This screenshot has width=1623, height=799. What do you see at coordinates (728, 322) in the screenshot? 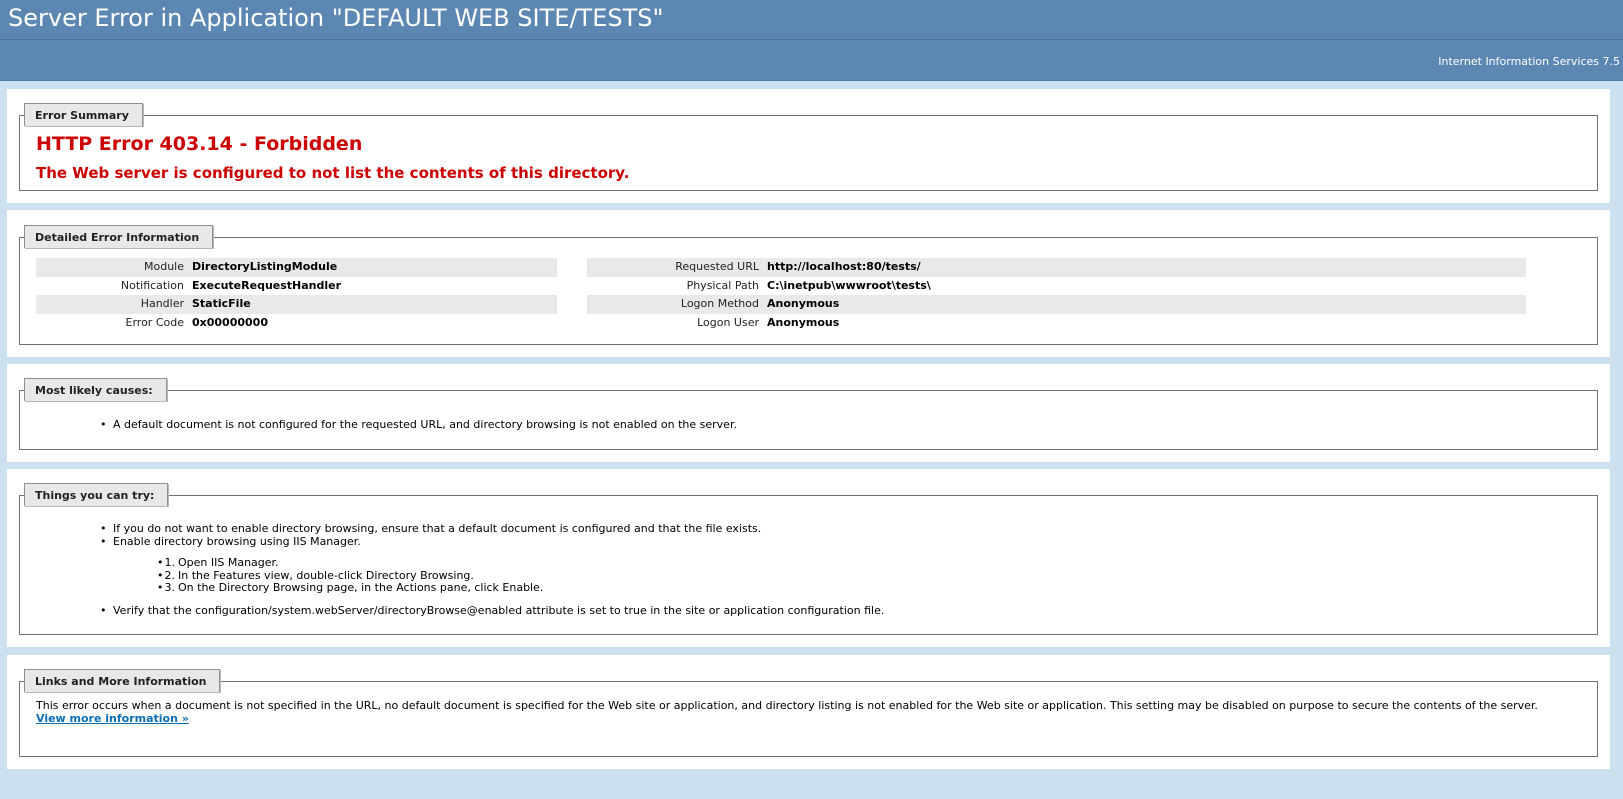
I see `detail-label: Logon User` at bounding box center [728, 322].